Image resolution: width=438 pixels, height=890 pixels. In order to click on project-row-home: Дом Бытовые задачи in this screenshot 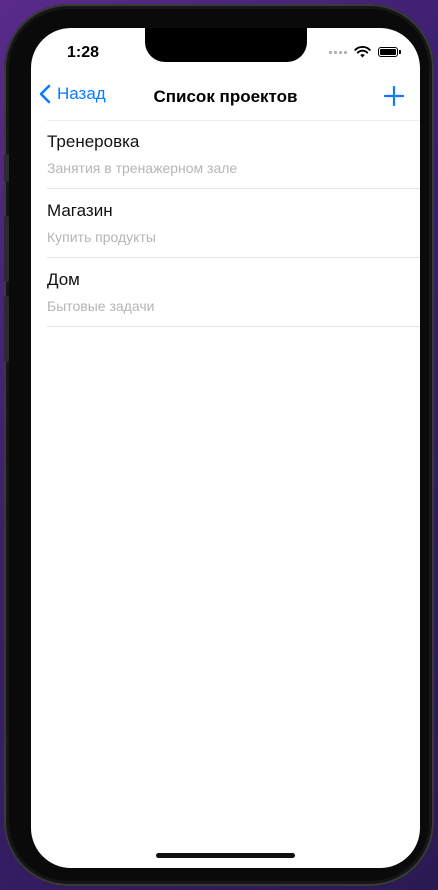, I will do `click(225, 292)`.